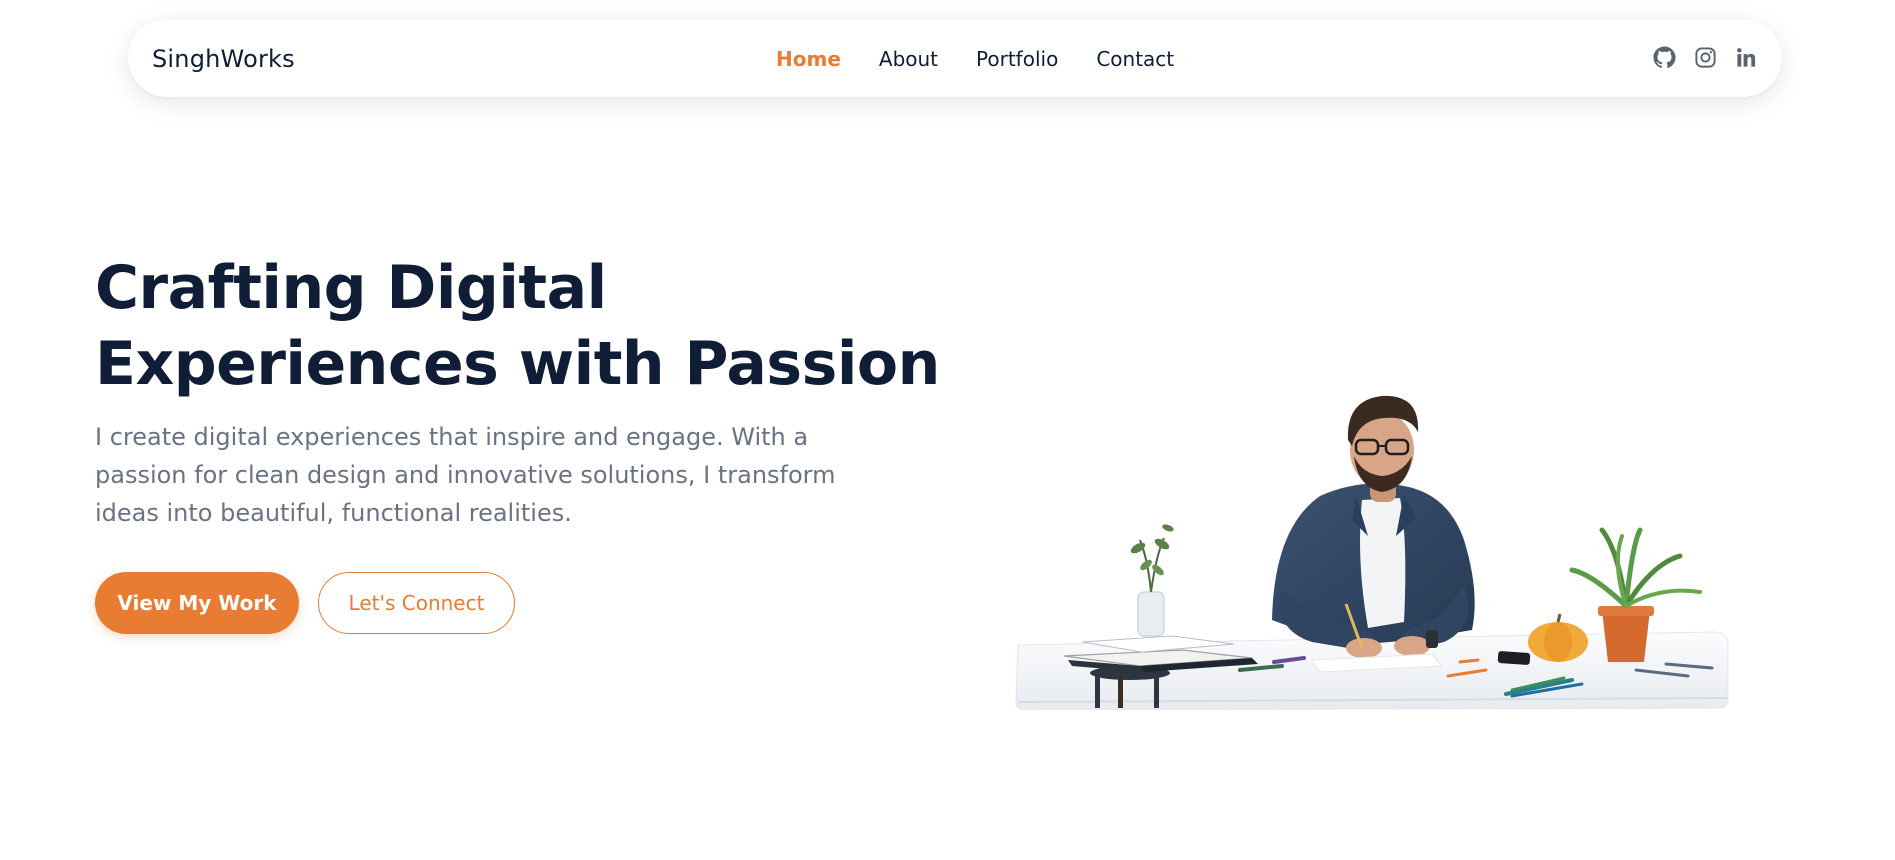 This screenshot has width=1895, height=860. I want to click on github-icon, so click(1664, 57).